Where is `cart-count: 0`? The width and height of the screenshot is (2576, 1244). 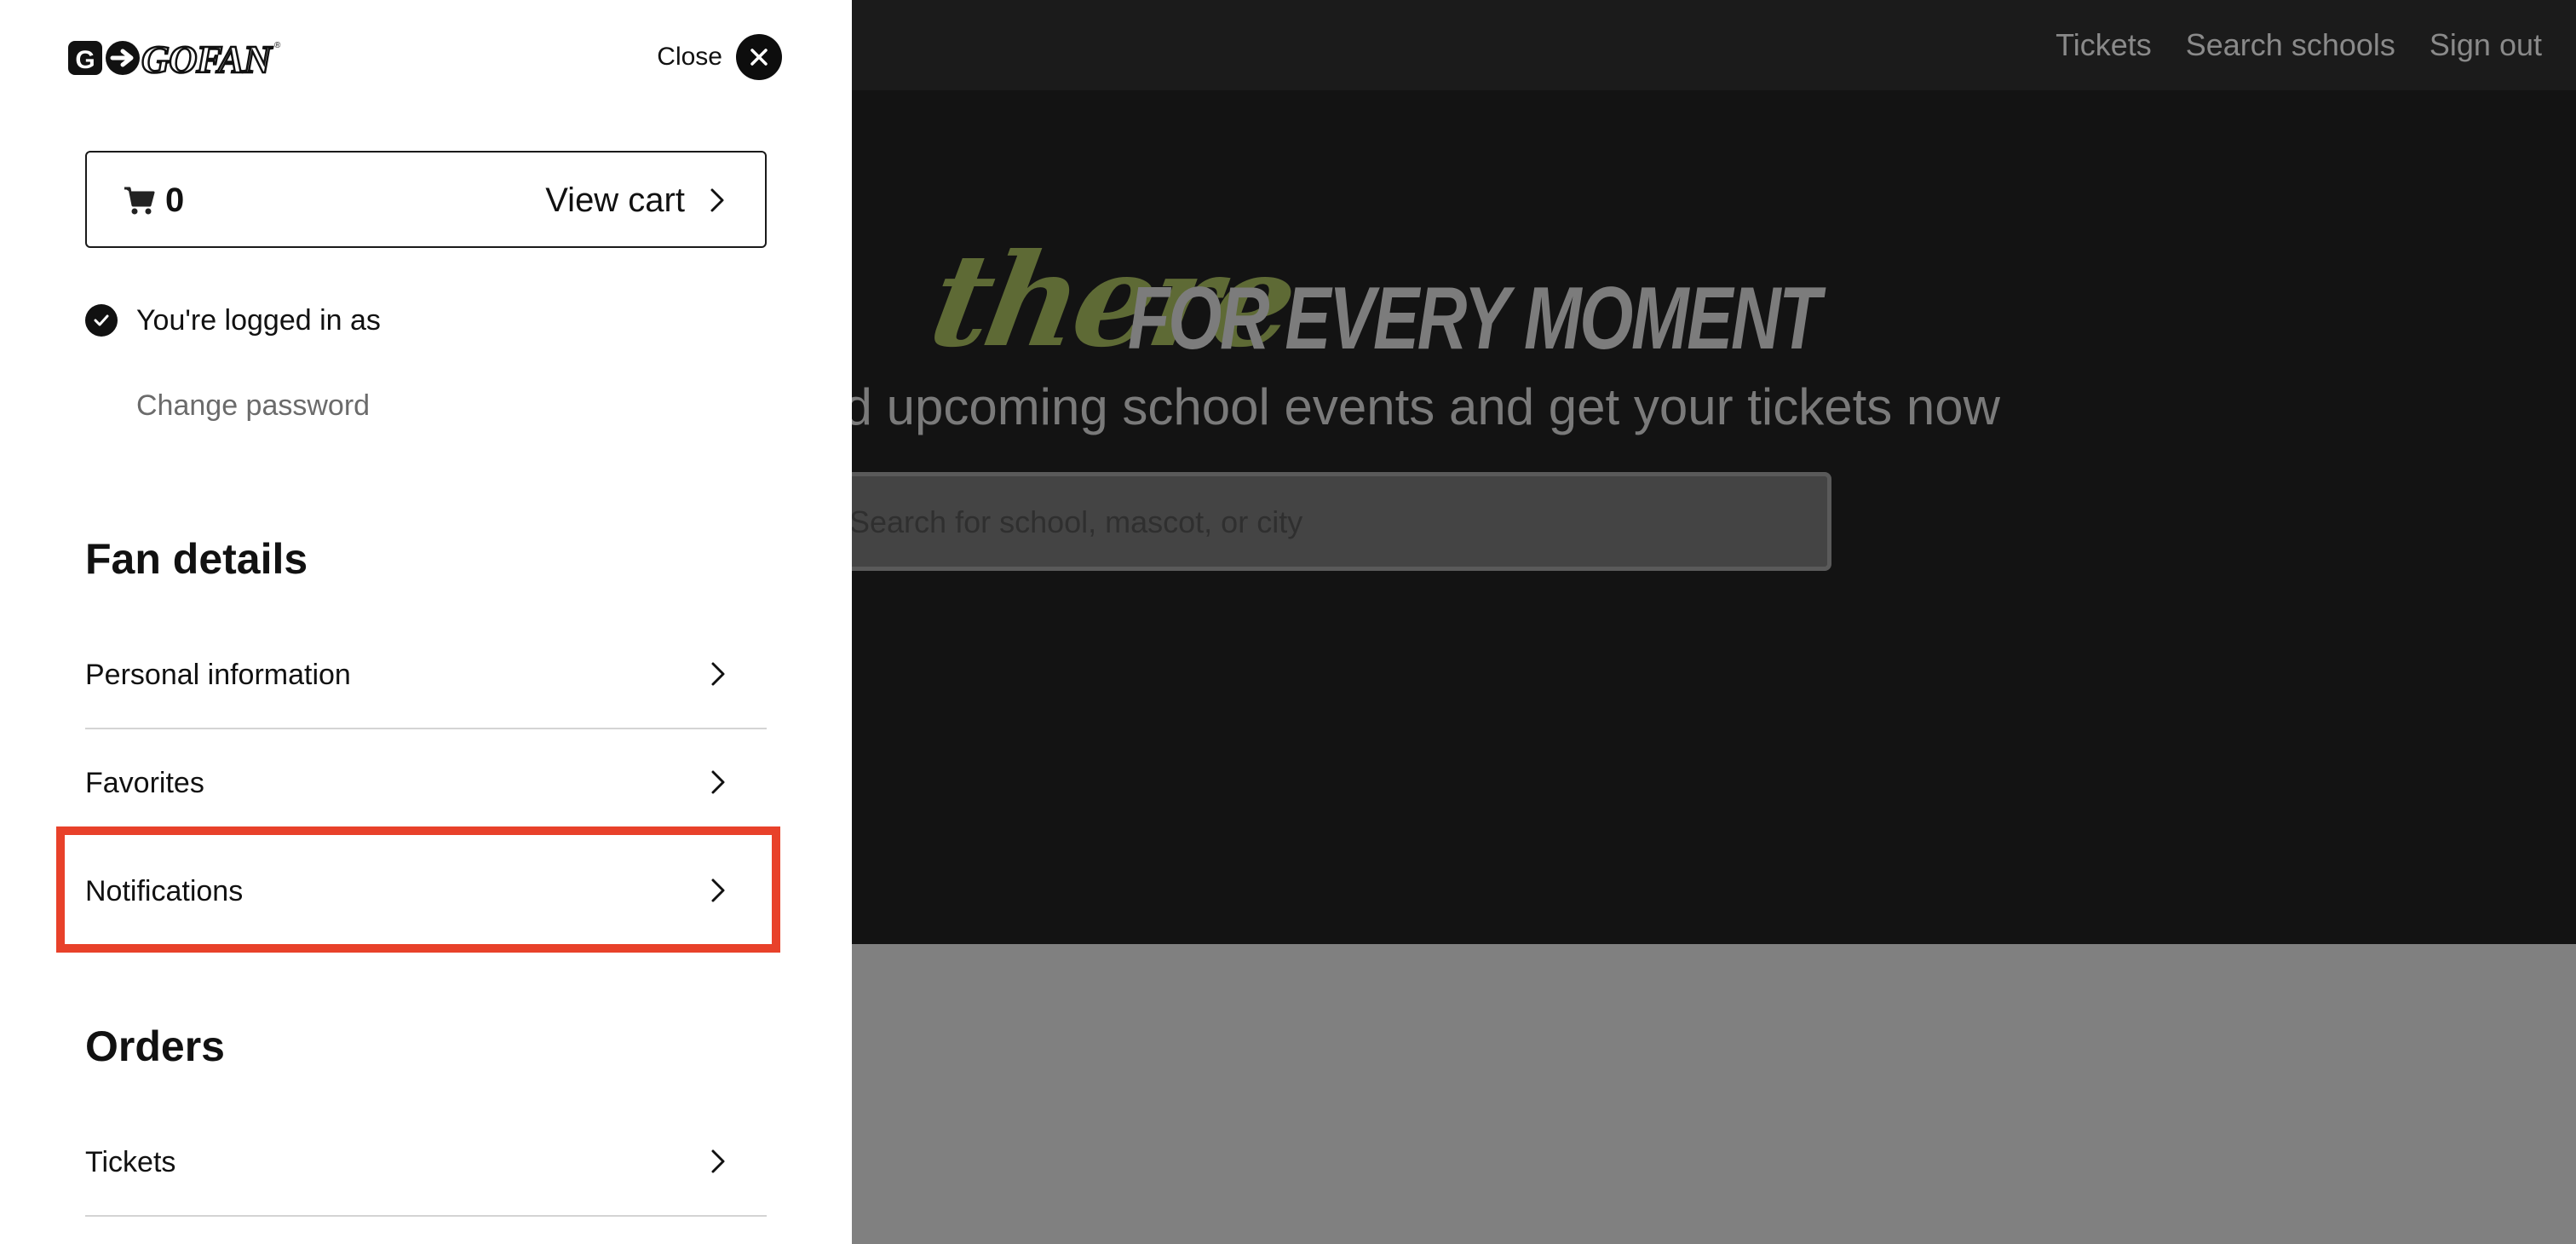
cart-count: 0 is located at coordinates (175, 200).